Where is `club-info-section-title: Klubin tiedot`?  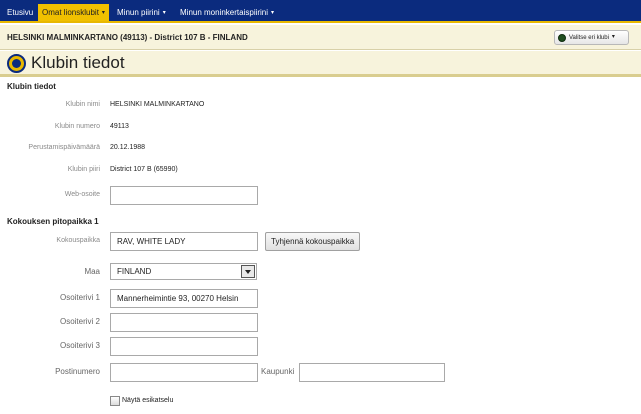 club-info-section-title: Klubin tiedot is located at coordinates (31, 86).